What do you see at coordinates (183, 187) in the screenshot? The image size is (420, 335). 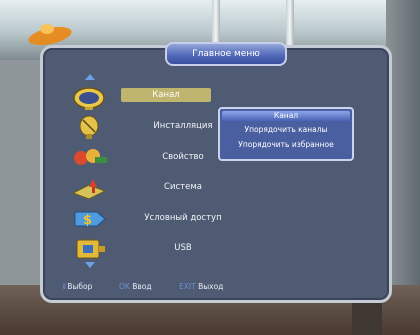 I see `menu-item-label: Система` at bounding box center [183, 187].